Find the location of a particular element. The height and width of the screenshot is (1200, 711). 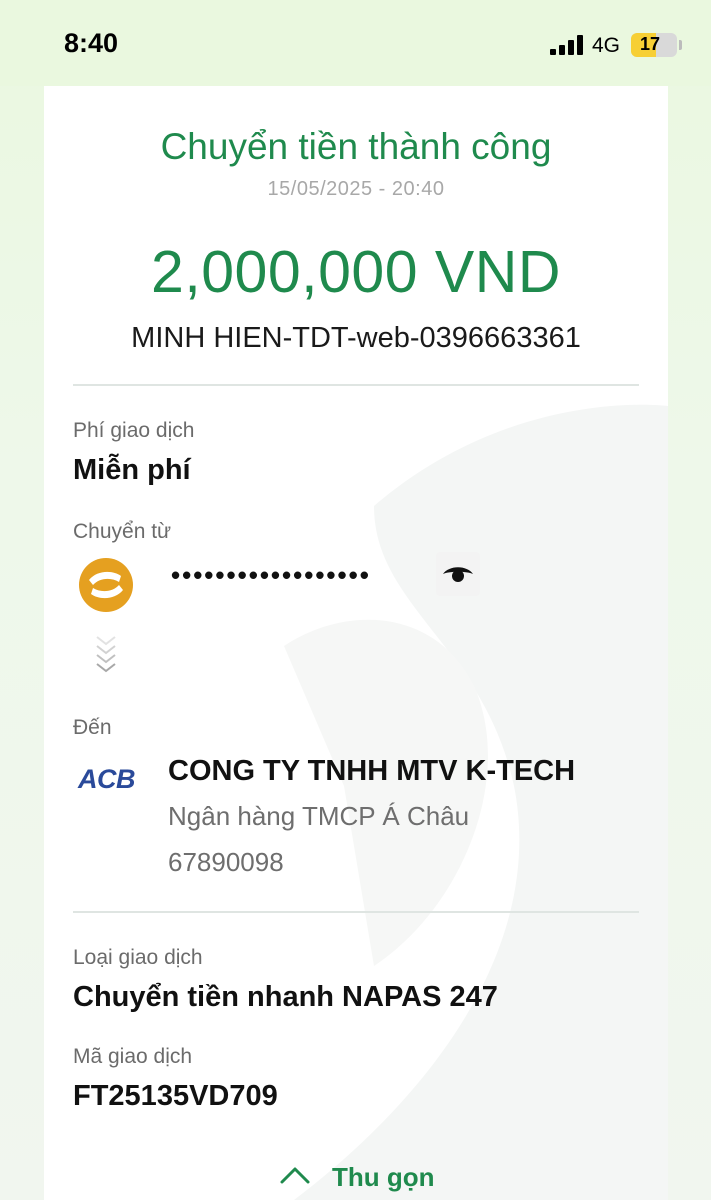

chevron-down-icon is located at coordinates (106, 654).